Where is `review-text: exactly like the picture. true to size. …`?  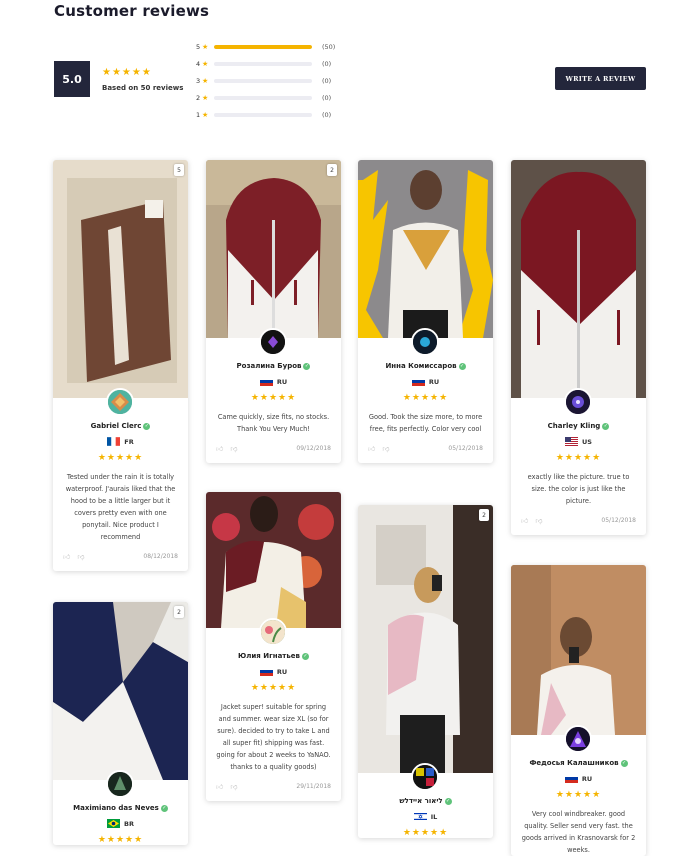 review-text: exactly like the picture. true to size. … is located at coordinates (578, 489).